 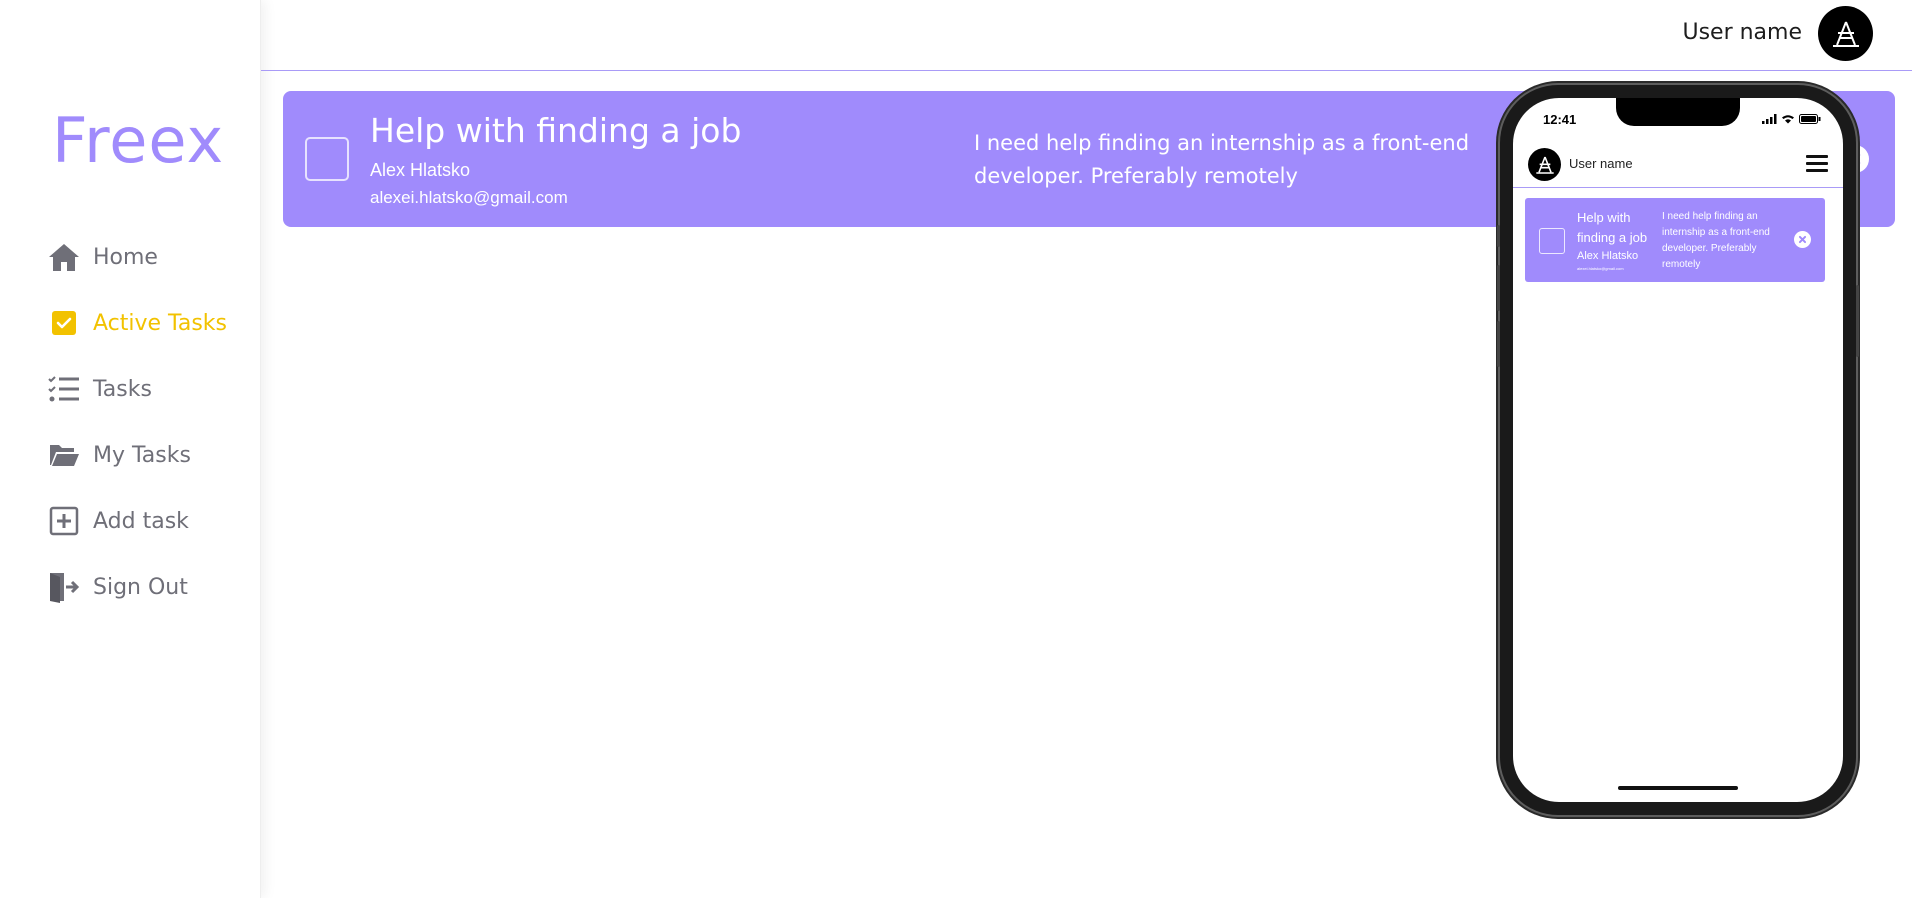 I want to click on wifi-icon, so click(x=1788, y=119).